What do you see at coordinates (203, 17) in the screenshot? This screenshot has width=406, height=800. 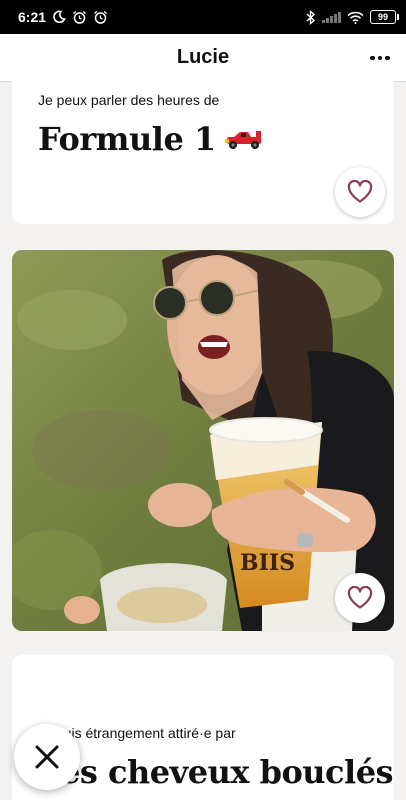 I see `status-bar: 6:21 99` at bounding box center [203, 17].